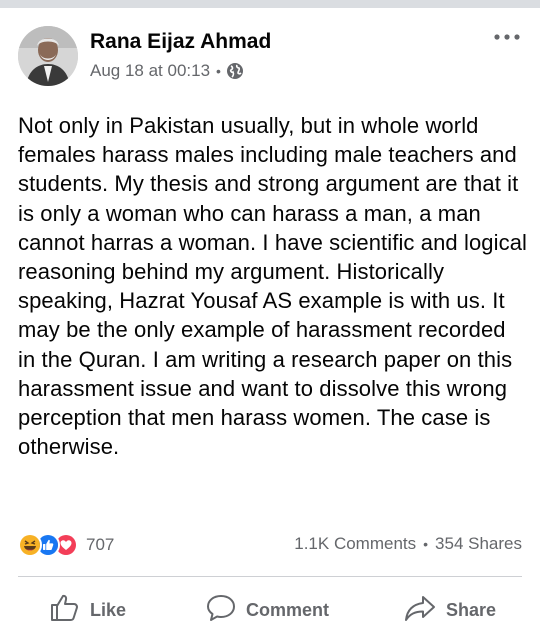 The width and height of the screenshot is (540, 640). Describe the element at coordinates (288, 609) in the screenshot. I see `comment-label: Comment` at that location.